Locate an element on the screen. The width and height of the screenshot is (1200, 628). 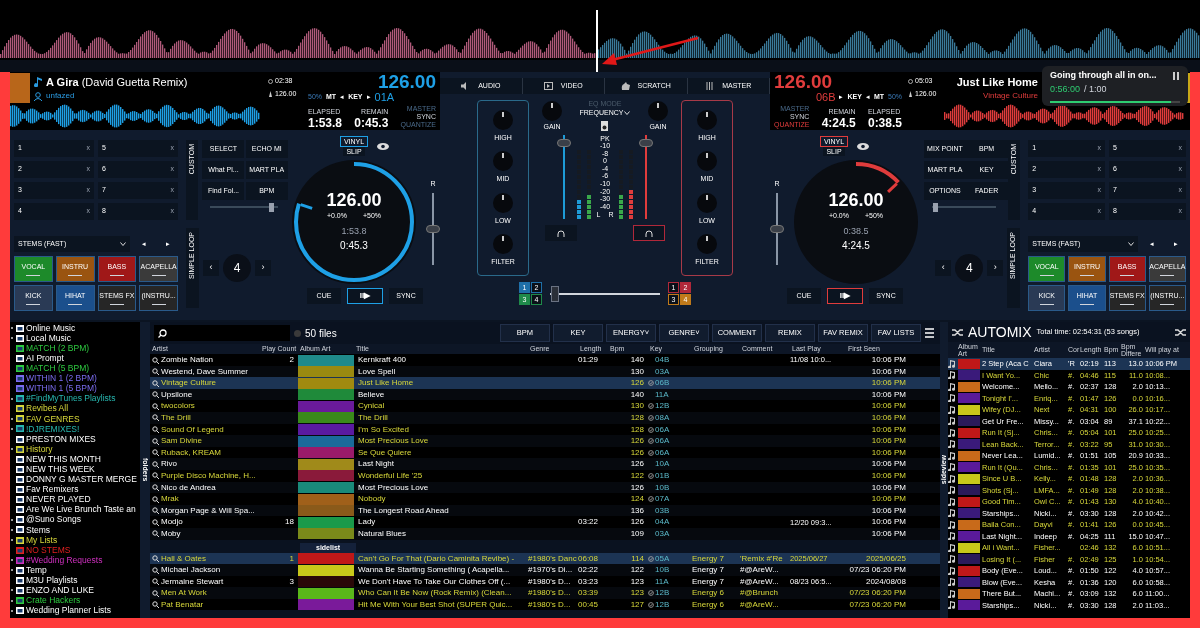
folder-item: Stems is located at coordinates (75, 529).